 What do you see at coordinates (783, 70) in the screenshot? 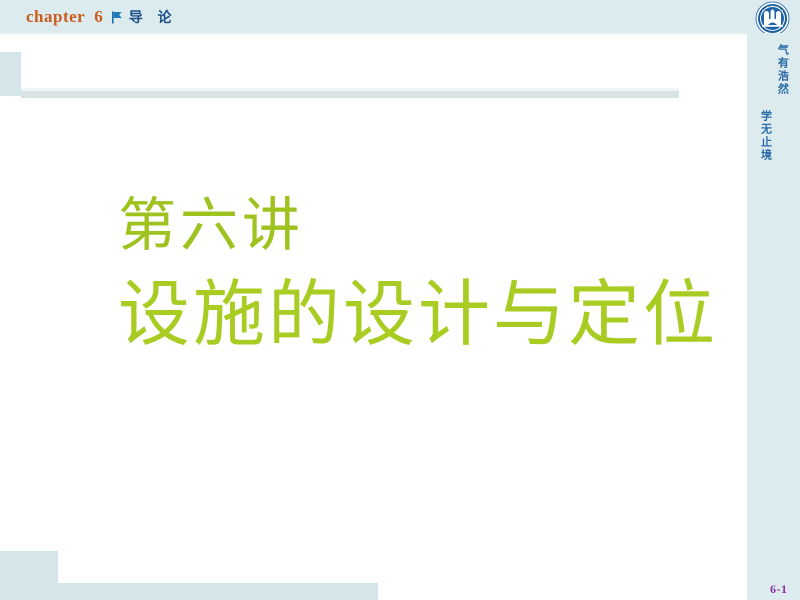
I see `motto-column-1: 气有浩然` at bounding box center [783, 70].